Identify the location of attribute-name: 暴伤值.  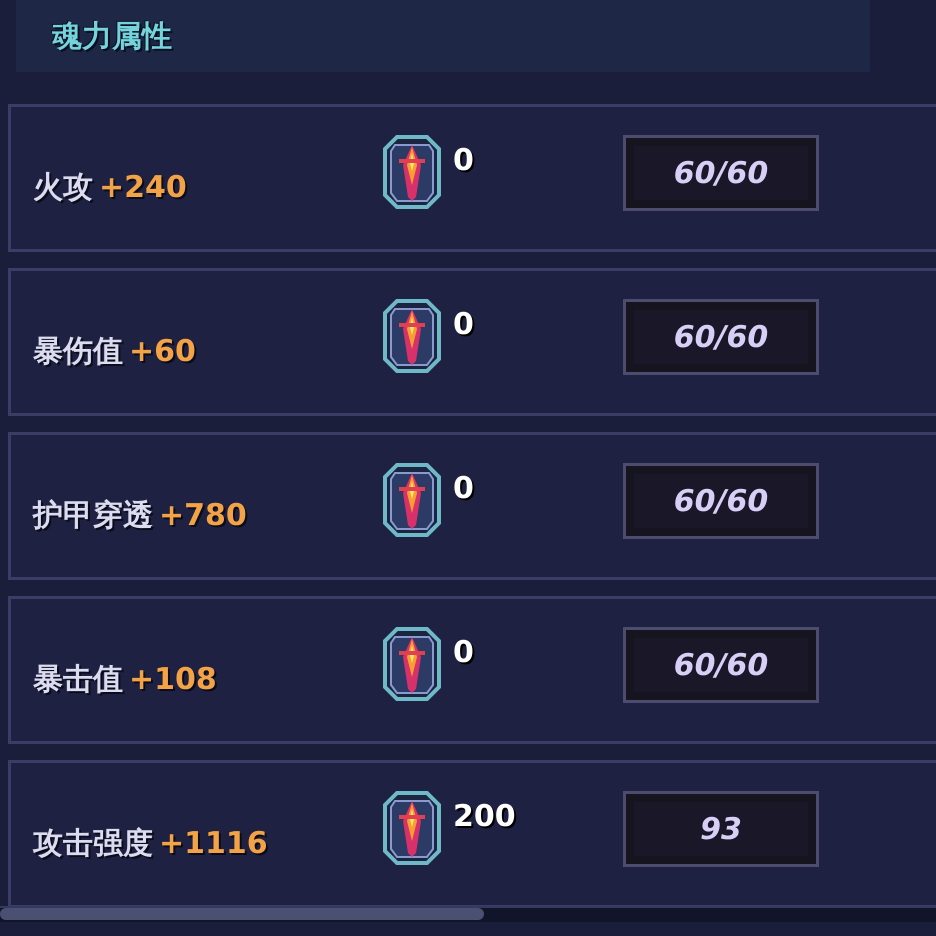
(78, 351).